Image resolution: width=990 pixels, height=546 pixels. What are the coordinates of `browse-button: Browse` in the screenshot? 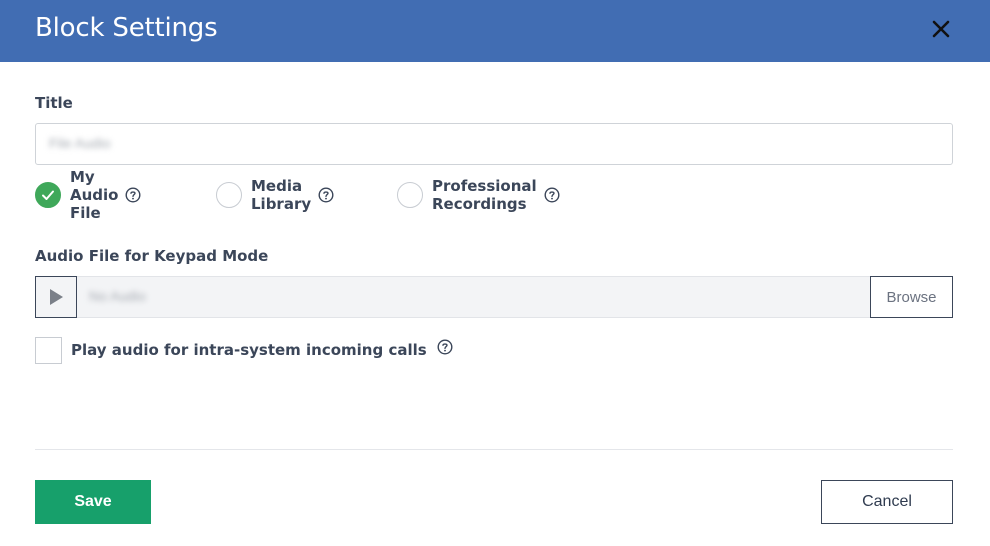 It's located at (911, 297).